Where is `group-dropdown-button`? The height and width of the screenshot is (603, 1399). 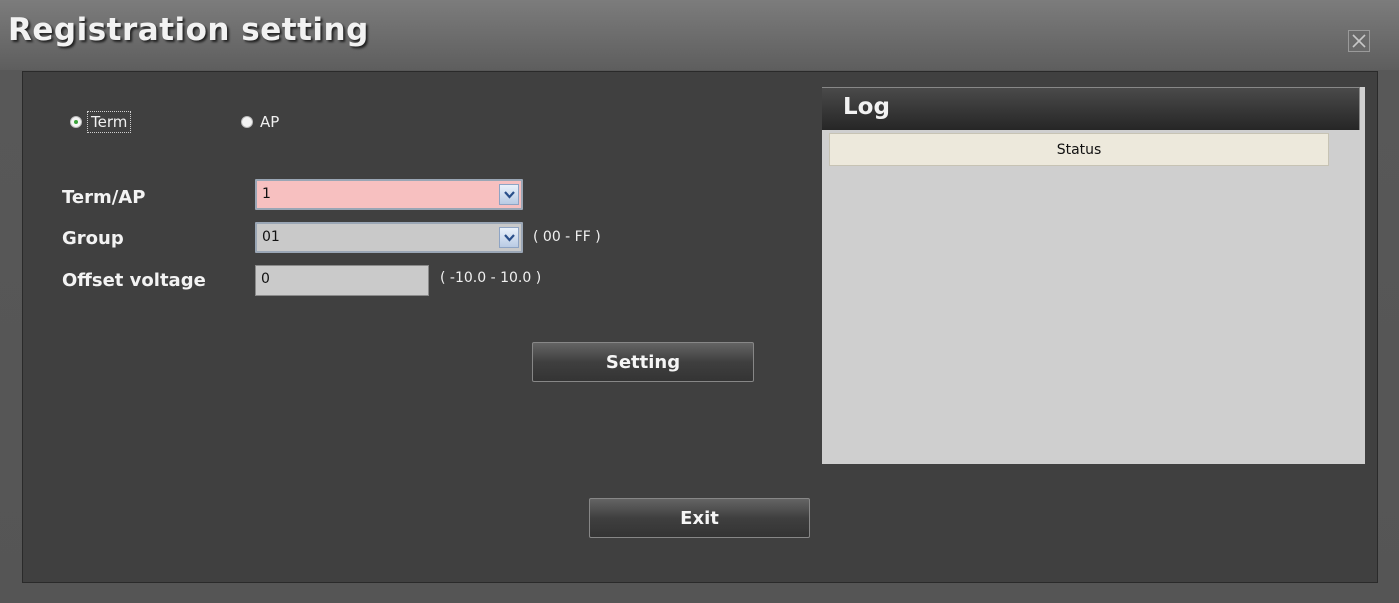
group-dropdown-button is located at coordinates (509, 237).